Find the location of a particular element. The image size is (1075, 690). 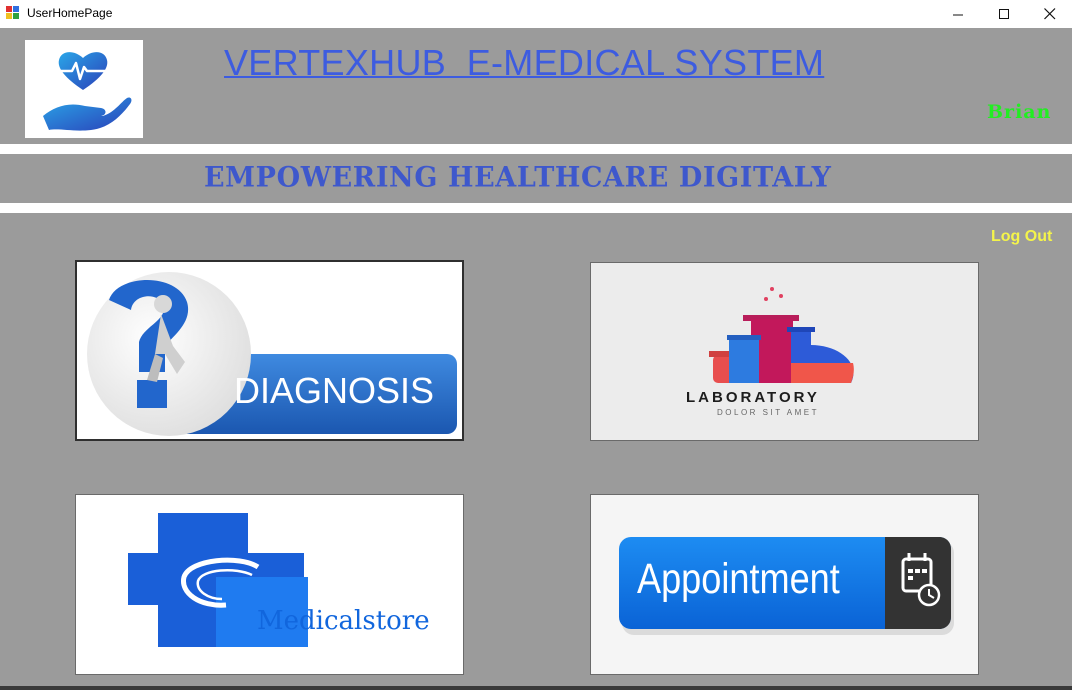

medicalstore-tile: Medicalstore is located at coordinates (269, 584).